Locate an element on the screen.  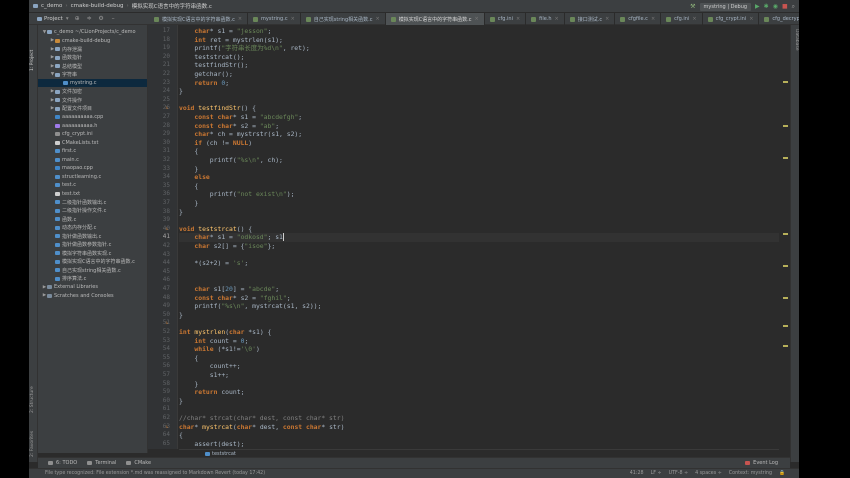
debug-icon: ✱ is located at coordinates (766, 6).